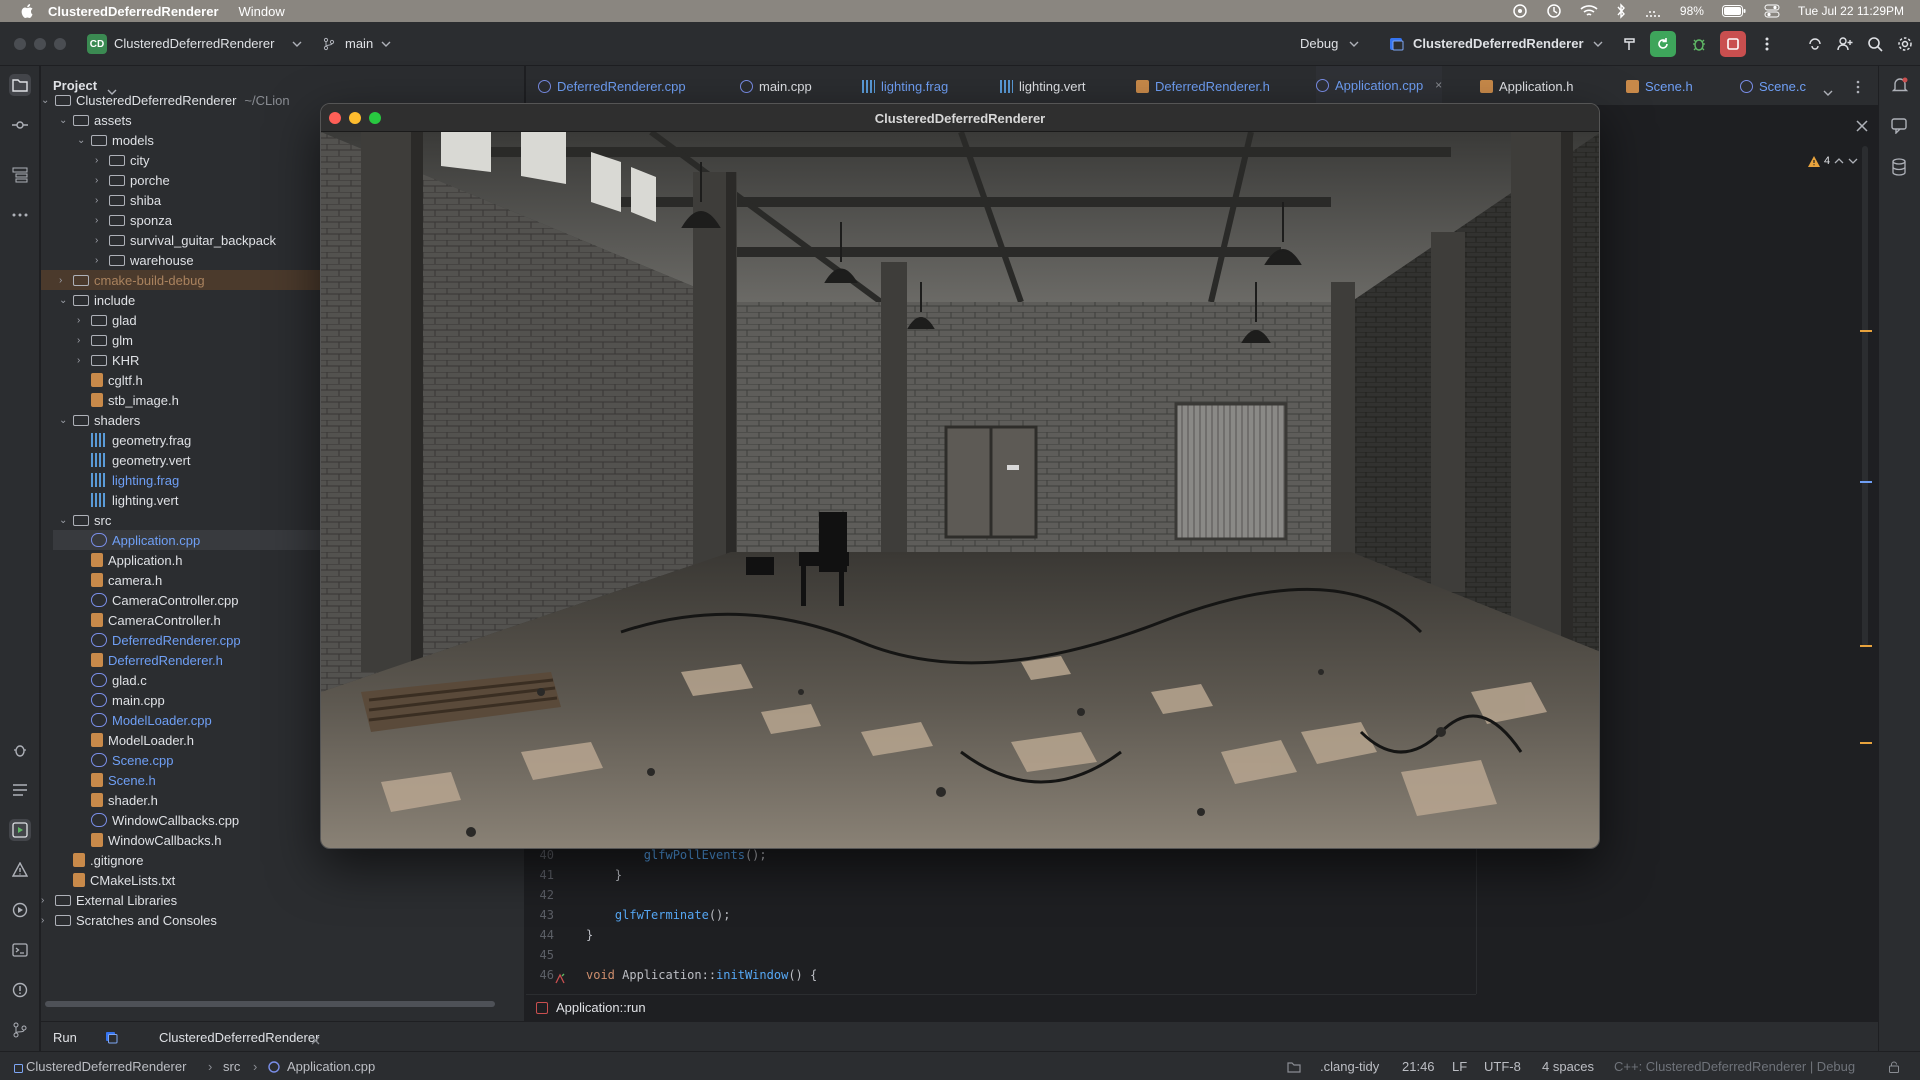  Describe the element at coordinates (20, 990) in the screenshot. I see `notifications-problems-icon` at that location.